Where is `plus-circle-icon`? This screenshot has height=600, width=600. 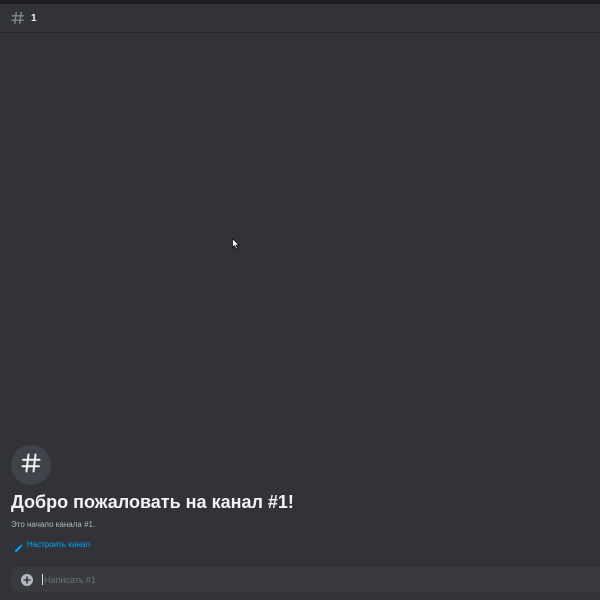
plus-circle-icon is located at coordinates (27, 579).